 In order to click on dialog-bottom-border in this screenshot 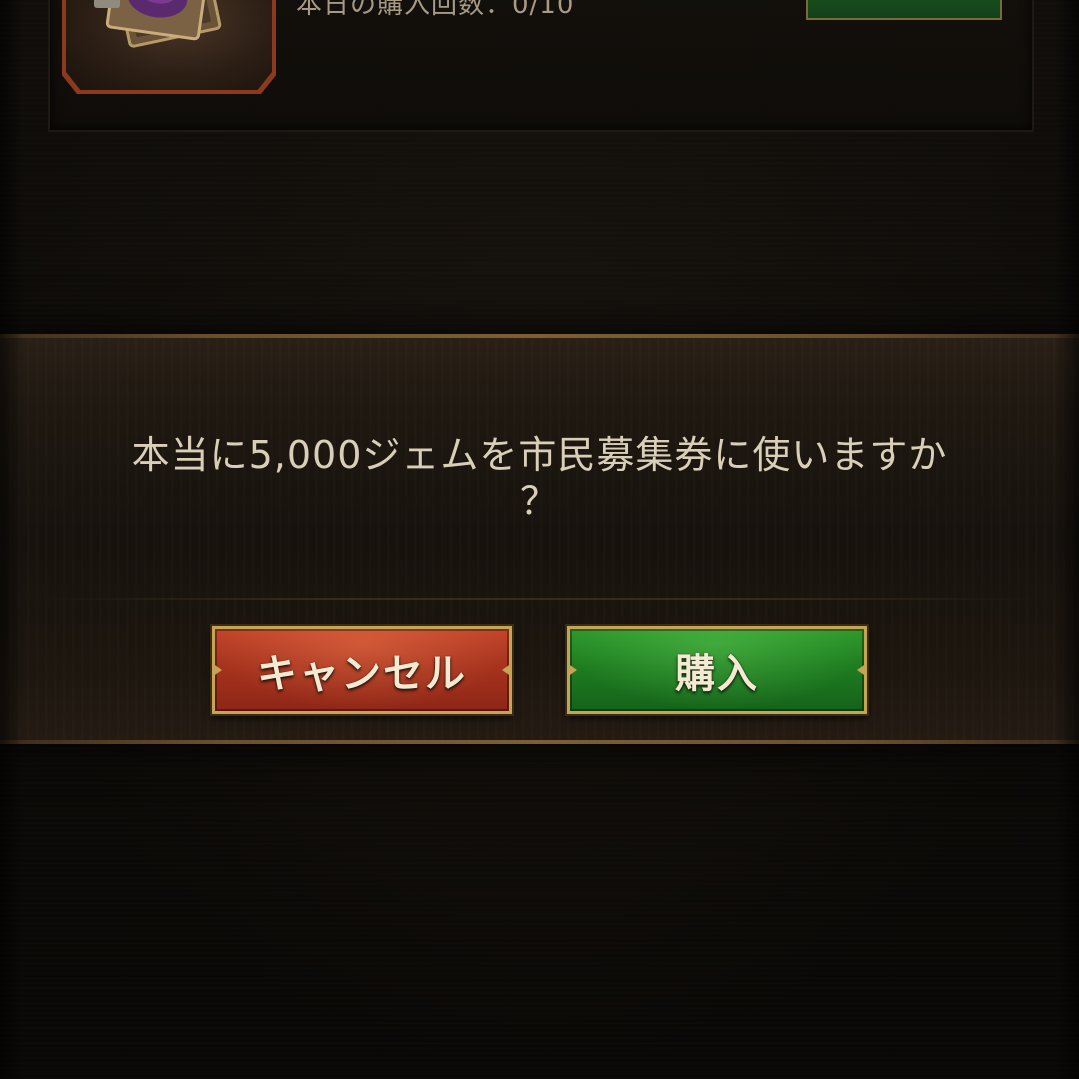, I will do `click(539, 742)`.